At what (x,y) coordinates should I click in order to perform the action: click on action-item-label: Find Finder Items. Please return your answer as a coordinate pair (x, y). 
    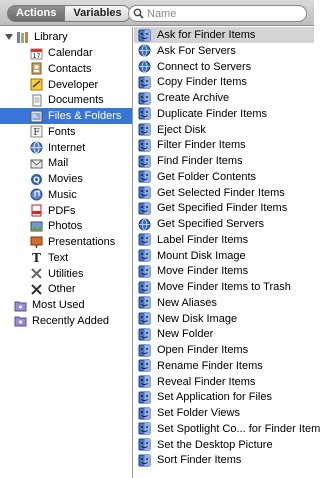
    Looking at the image, I should click on (200, 161).